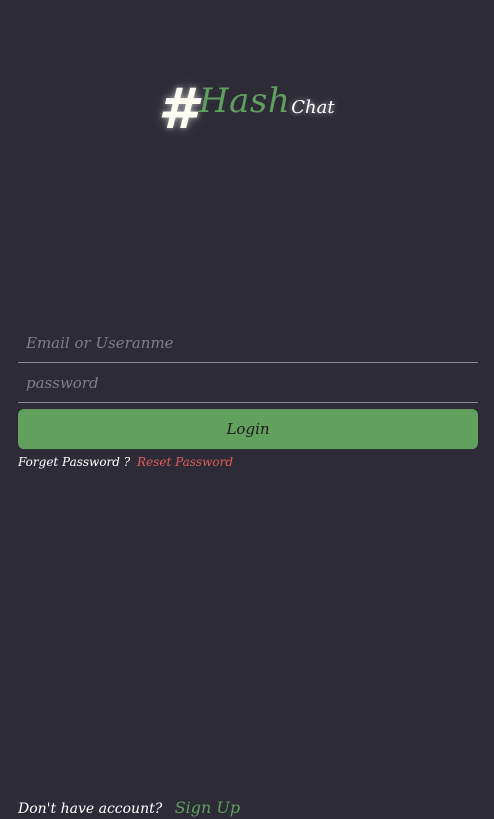  Describe the element at coordinates (185, 462) in the screenshot. I see `reset-password-link: Reset Password` at that location.